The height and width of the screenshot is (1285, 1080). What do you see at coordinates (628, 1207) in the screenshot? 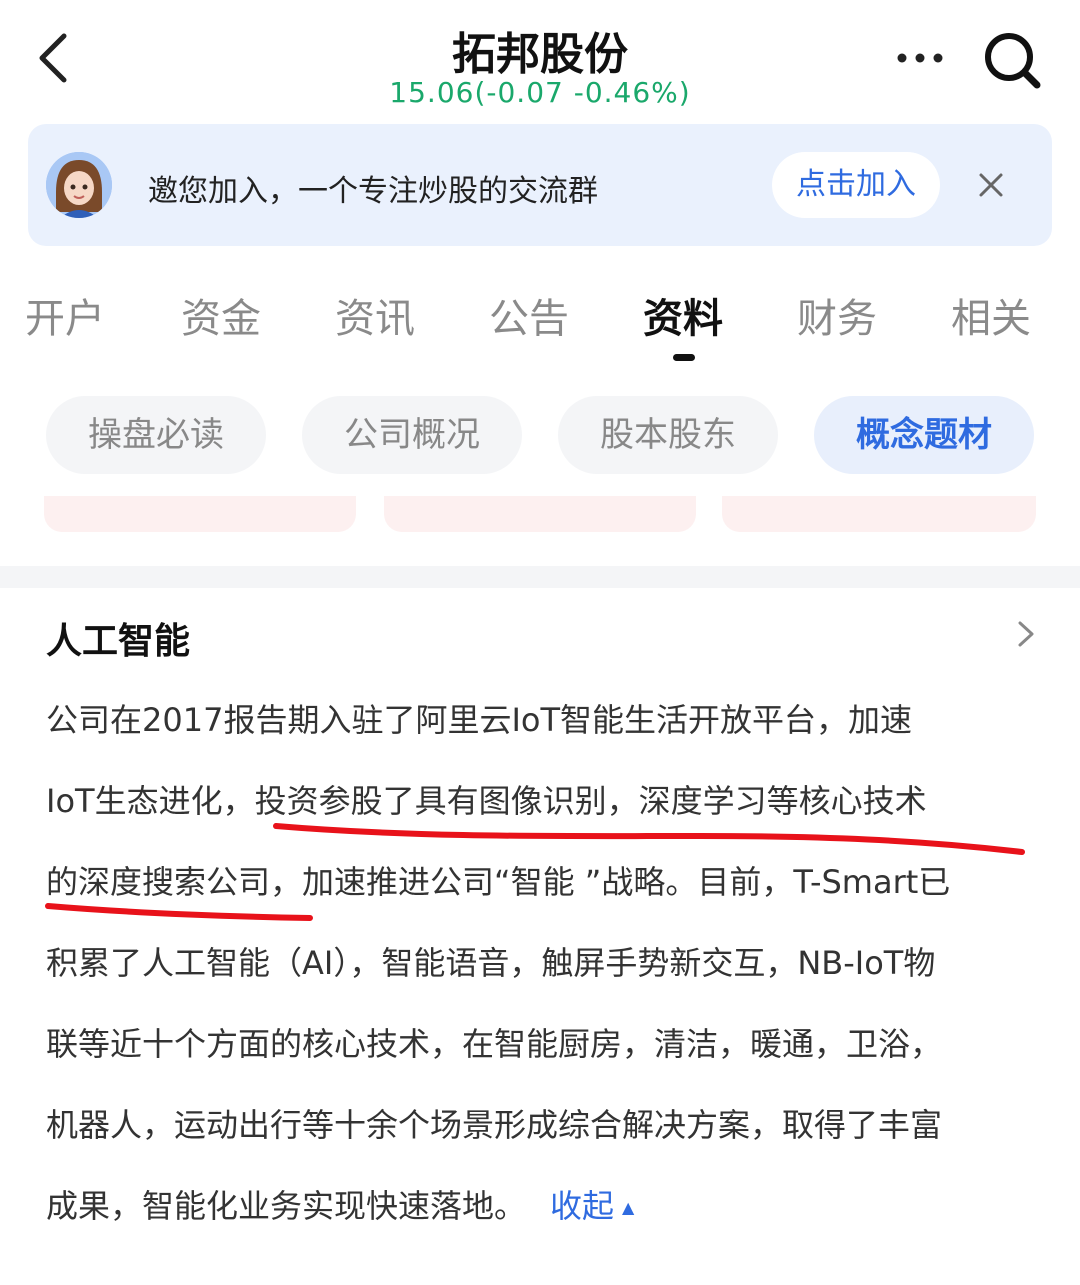
I see `caret-up-icon: ▲` at bounding box center [628, 1207].